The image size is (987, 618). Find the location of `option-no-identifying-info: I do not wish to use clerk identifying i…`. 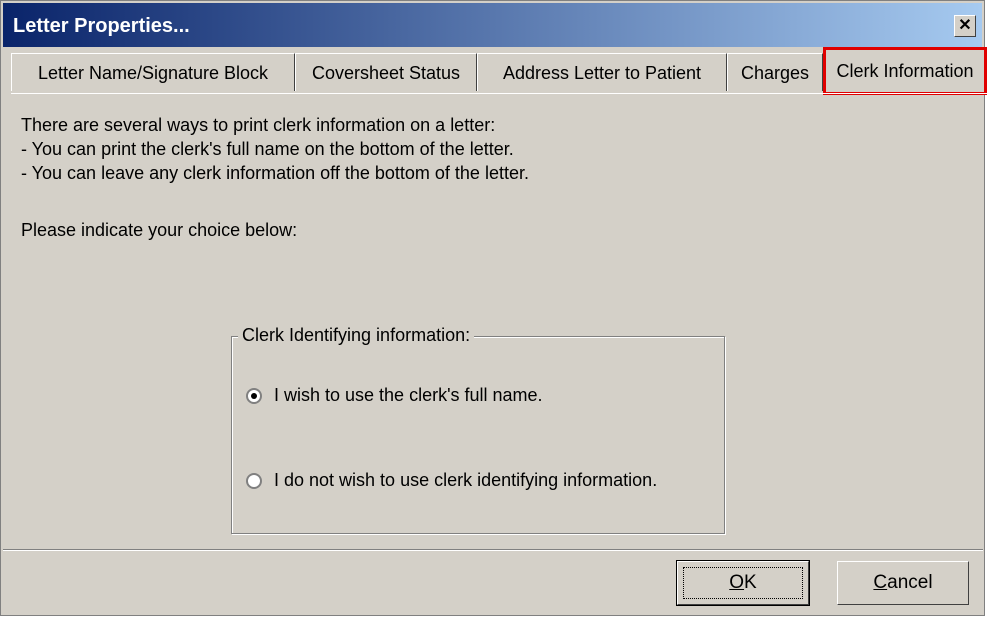

option-no-identifying-info: I do not wish to use clerk identifying i… is located at coordinates (451, 480).